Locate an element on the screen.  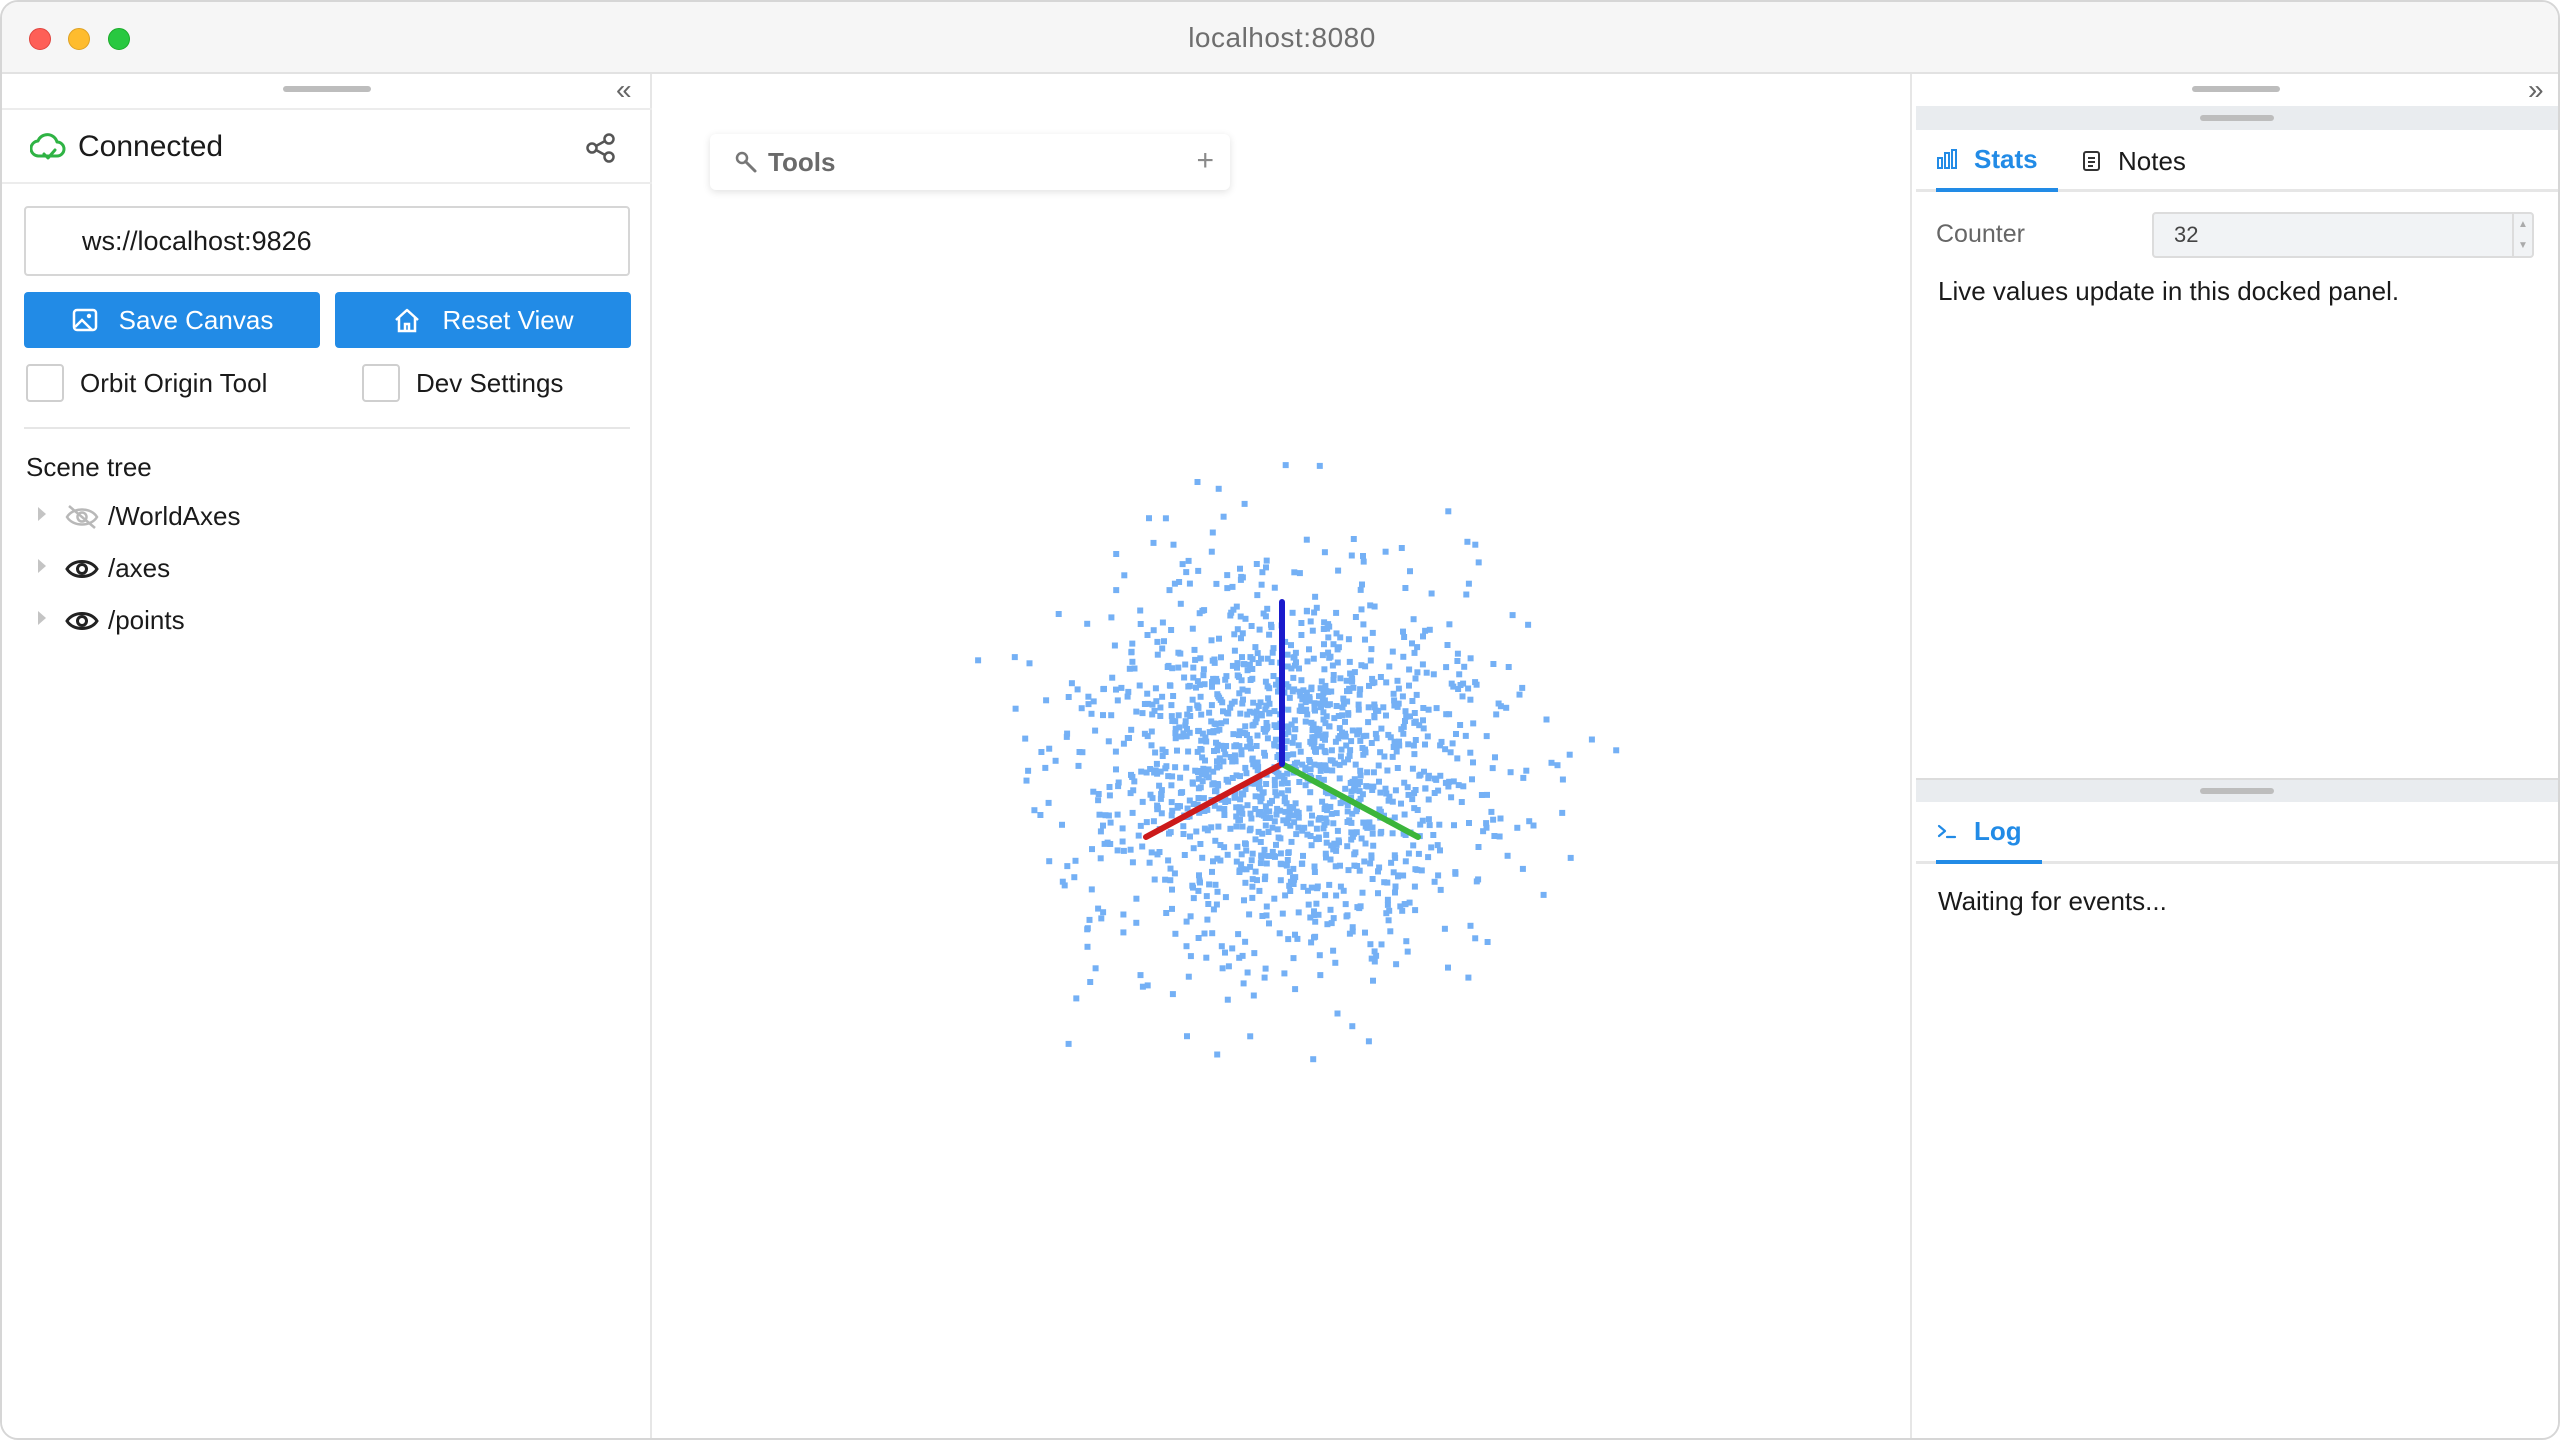
tab-notes: Notes is located at coordinates (2134, 161).